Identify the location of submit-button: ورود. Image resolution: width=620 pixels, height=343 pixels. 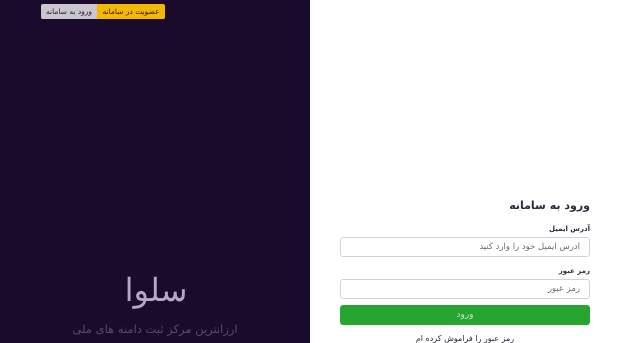
(465, 315).